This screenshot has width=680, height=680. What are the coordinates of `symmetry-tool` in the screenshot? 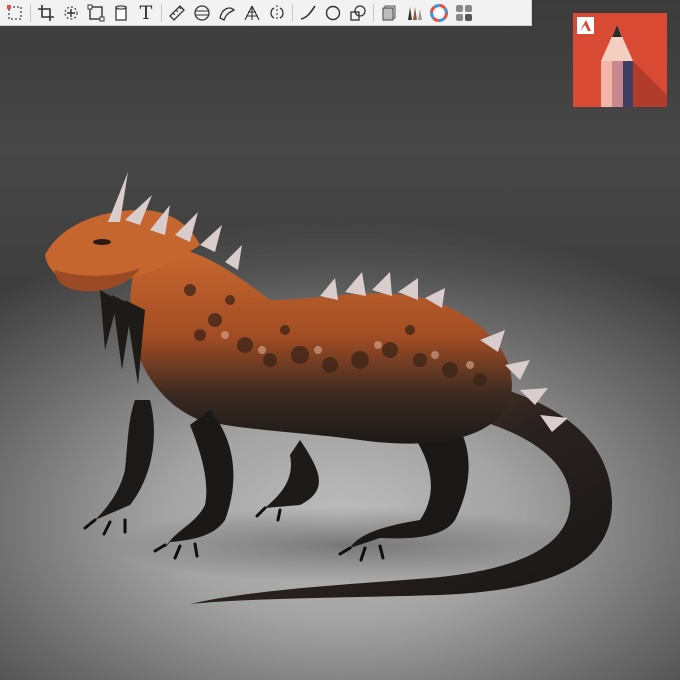 It's located at (277, 13).